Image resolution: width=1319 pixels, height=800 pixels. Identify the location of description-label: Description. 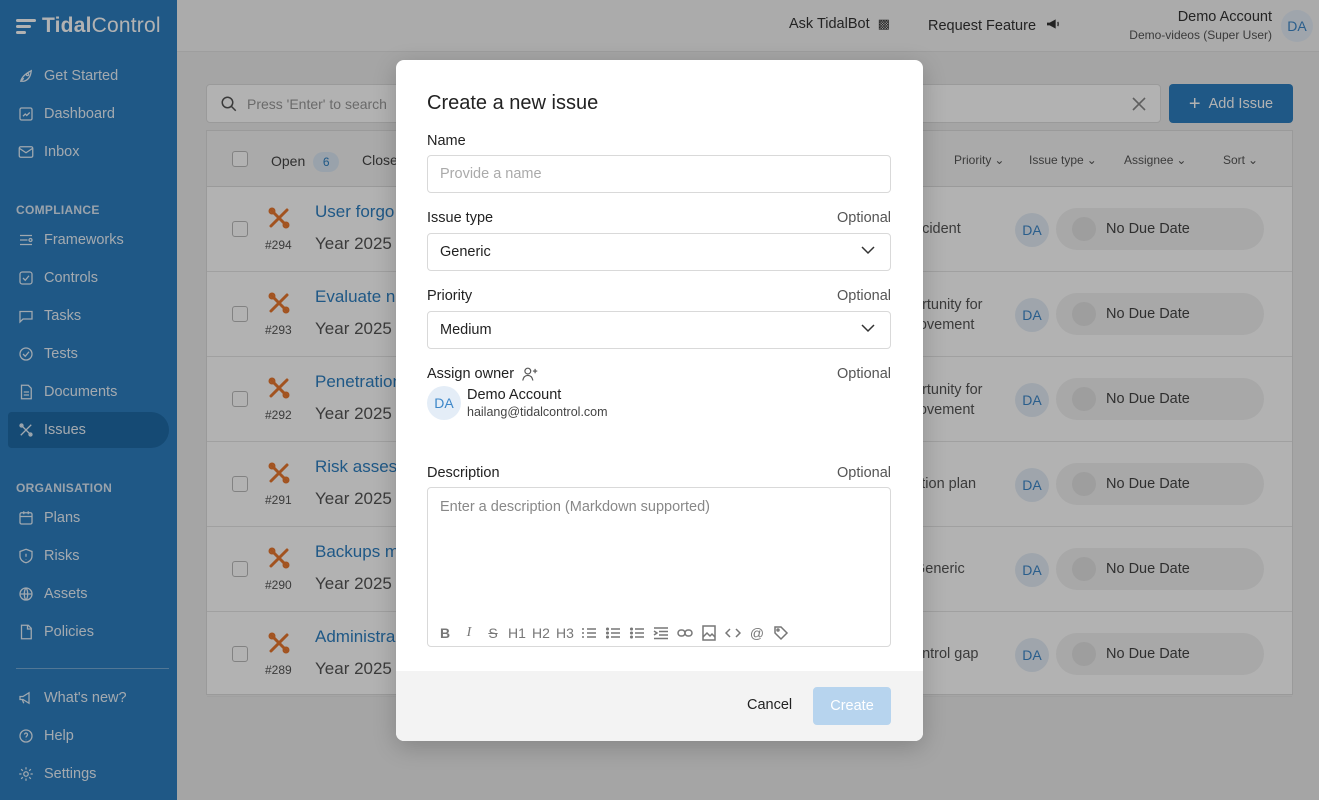
(463, 473).